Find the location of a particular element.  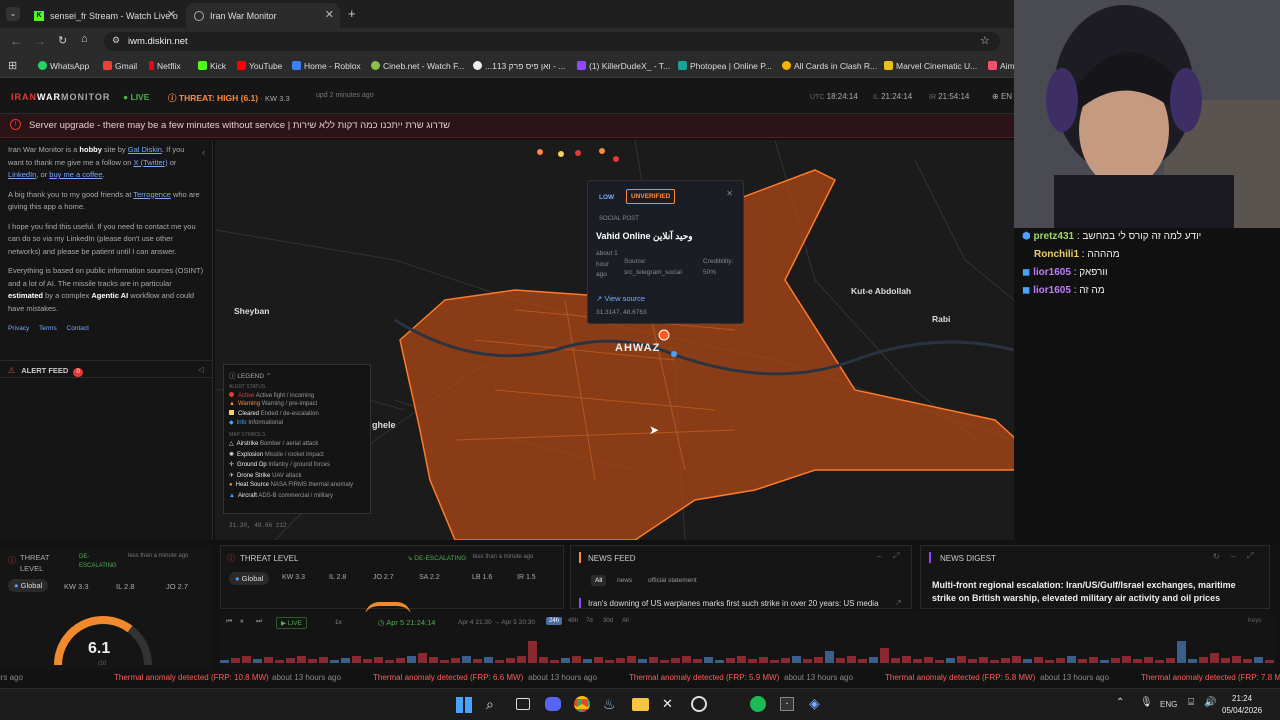

bookmark-kick: Kick is located at coordinates (212, 66).